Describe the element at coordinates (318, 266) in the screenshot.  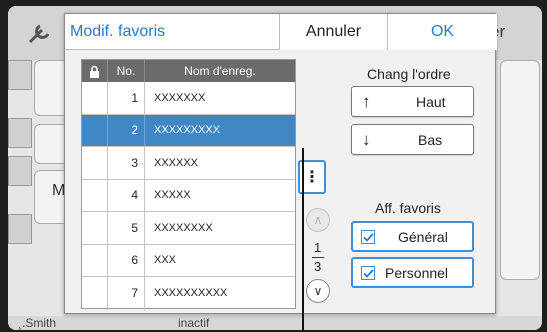
I see `page-total: 3` at that location.